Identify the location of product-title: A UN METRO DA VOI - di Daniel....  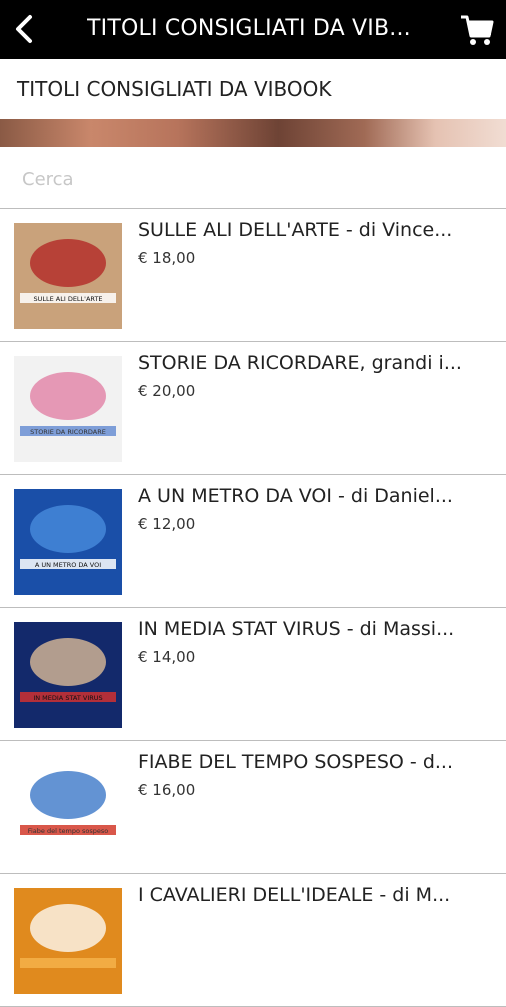
(313, 496).